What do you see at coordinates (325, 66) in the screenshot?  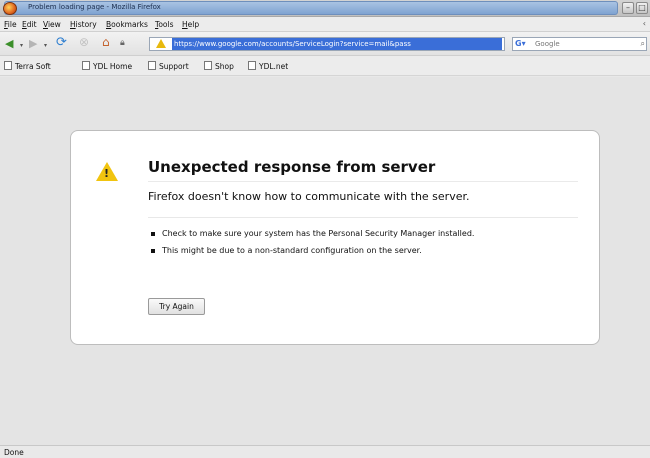 I see `bookmarks-toolbar: Terra Soft YDL Home Support Shop YDL.net` at bounding box center [325, 66].